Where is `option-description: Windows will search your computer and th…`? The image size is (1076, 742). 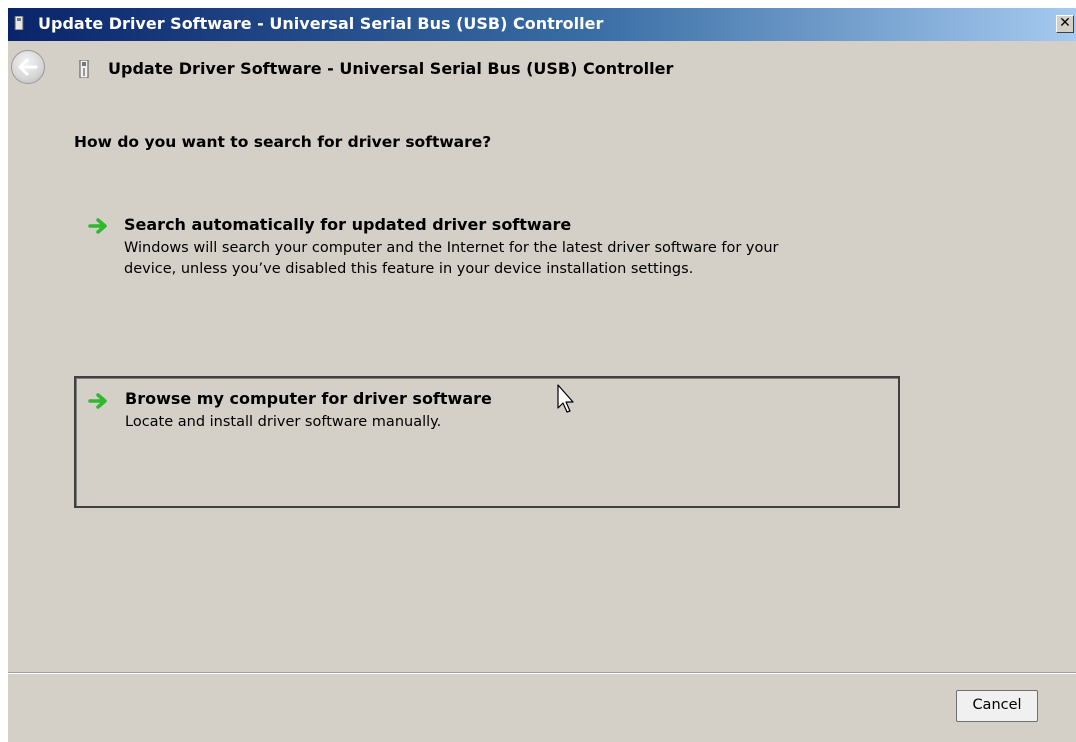
option-description: Windows will search your computer and th… is located at coordinates (451, 259).